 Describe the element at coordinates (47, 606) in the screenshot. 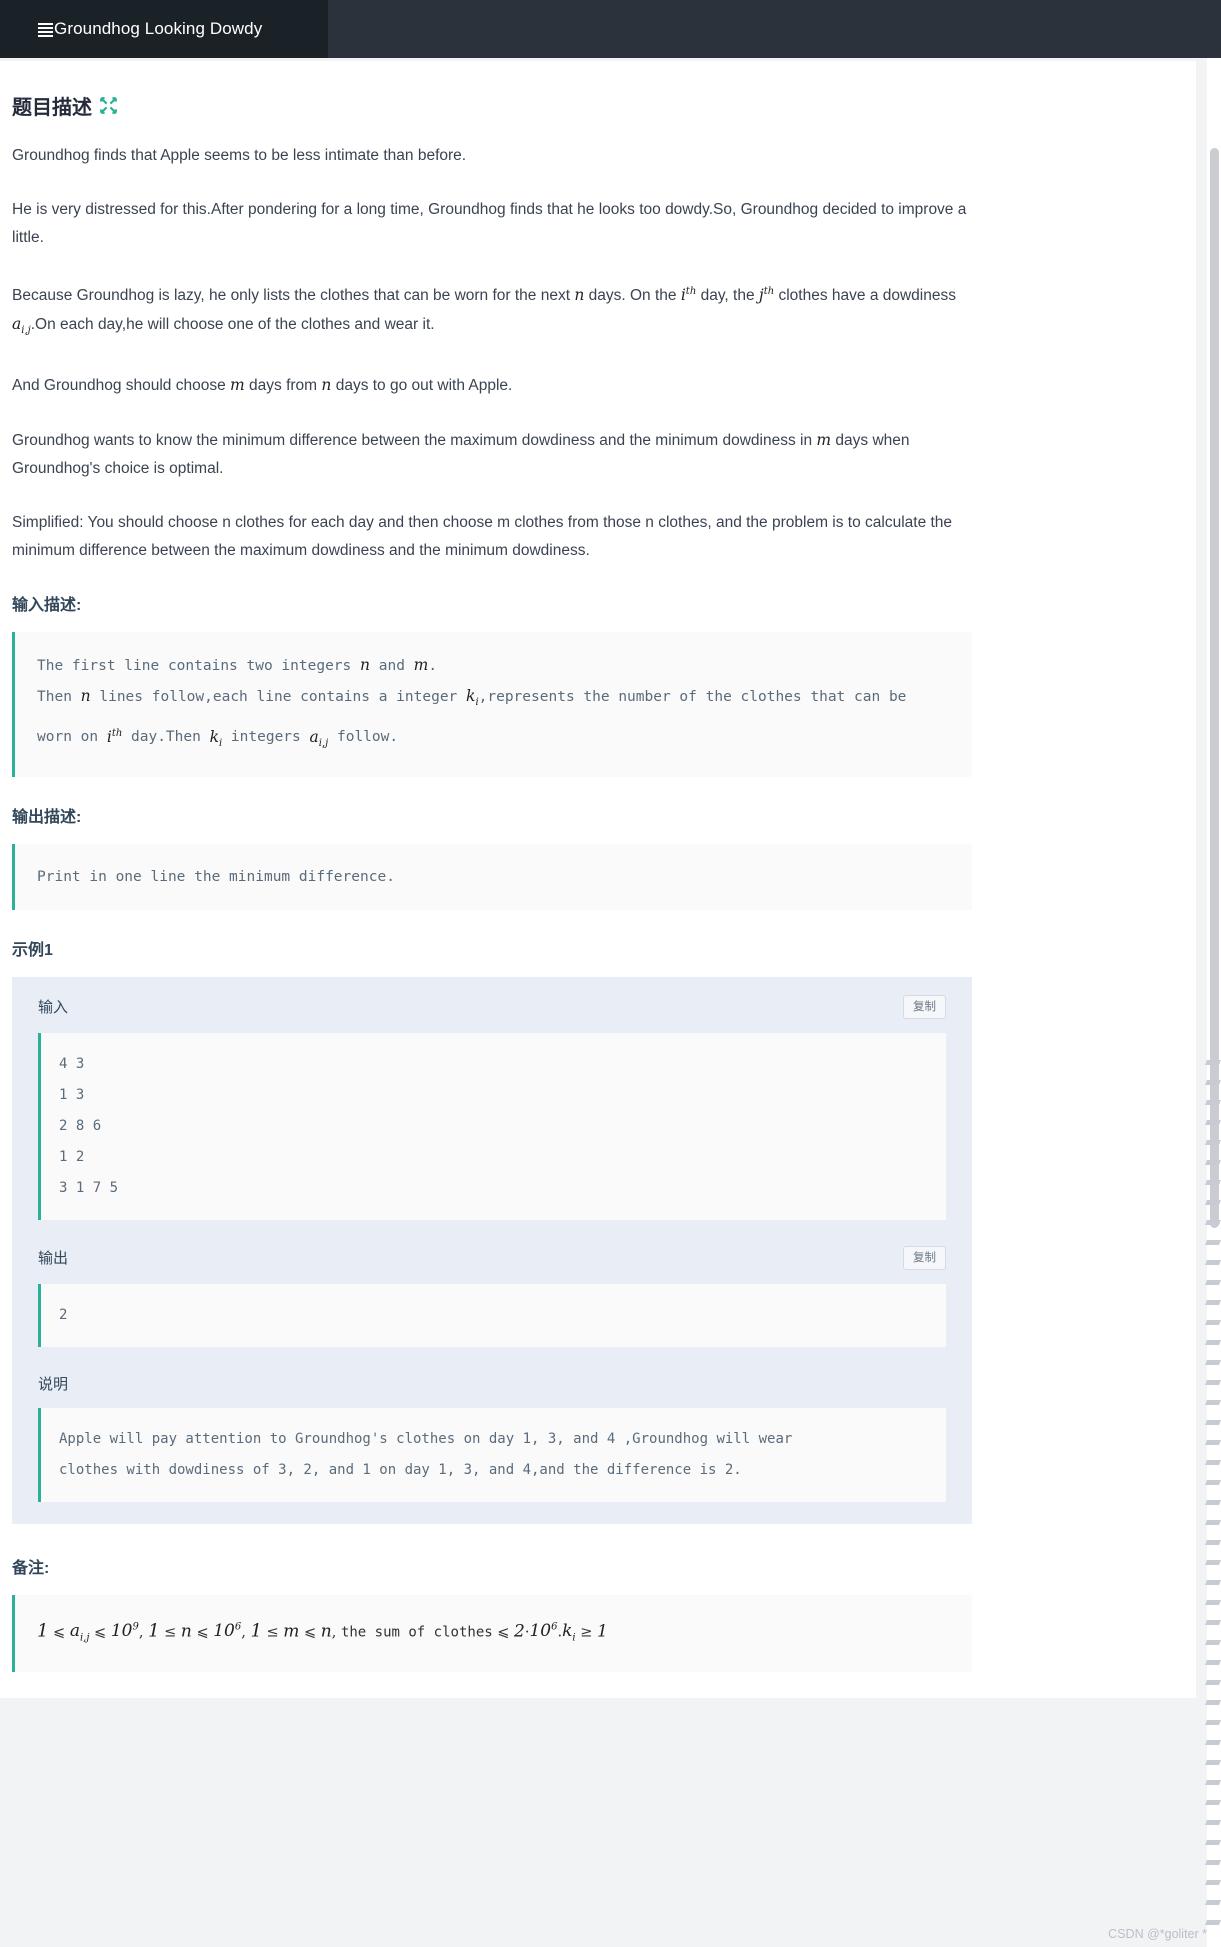

I see `input-description-heading: 输入描述:` at that location.